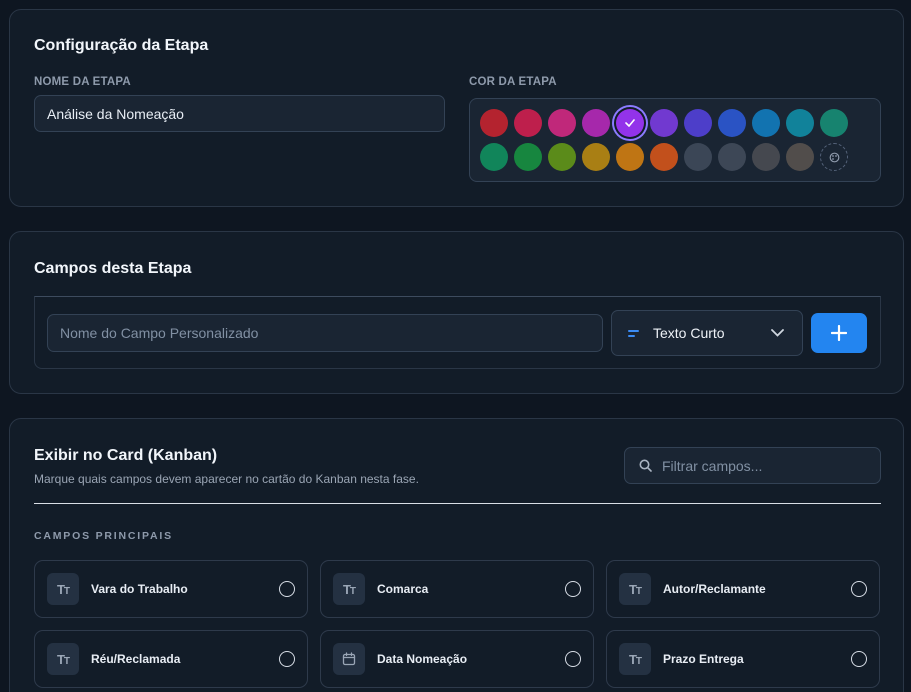 The width and height of the screenshot is (911, 692). Describe the element at coordinates (103, 536) in the screenshot. I see `main-fields-label: CAMPOS PRINCIPAIS` at that location.